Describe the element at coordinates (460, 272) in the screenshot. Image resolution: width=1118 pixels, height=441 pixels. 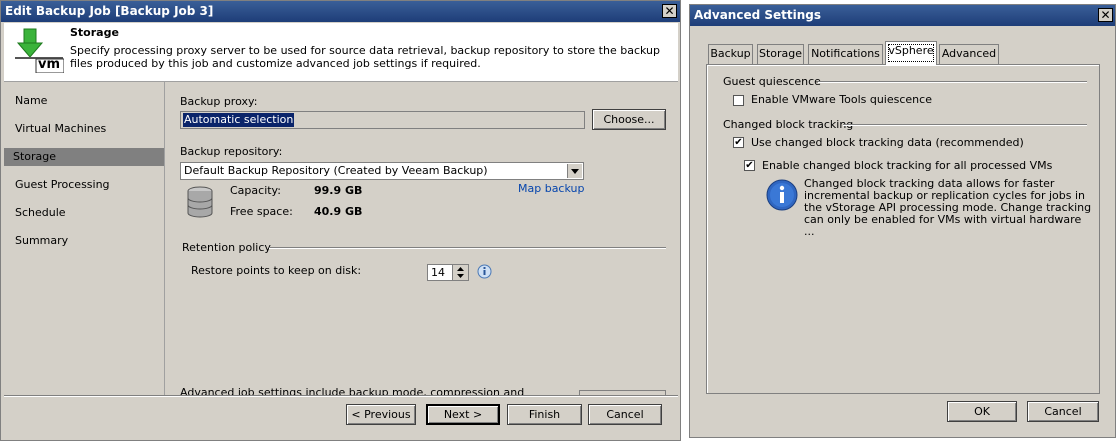
I see `stepper-arrows-icon` at that location.